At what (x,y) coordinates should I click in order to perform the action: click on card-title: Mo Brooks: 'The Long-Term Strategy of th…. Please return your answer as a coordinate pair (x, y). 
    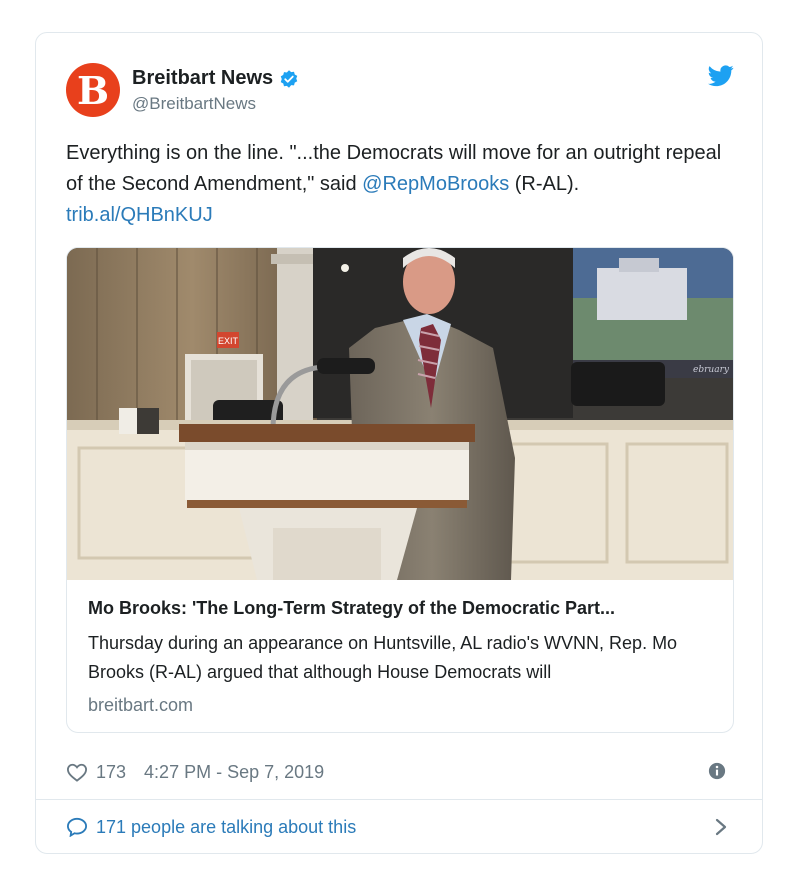
    Looking at the image, I should click on (403, 608).